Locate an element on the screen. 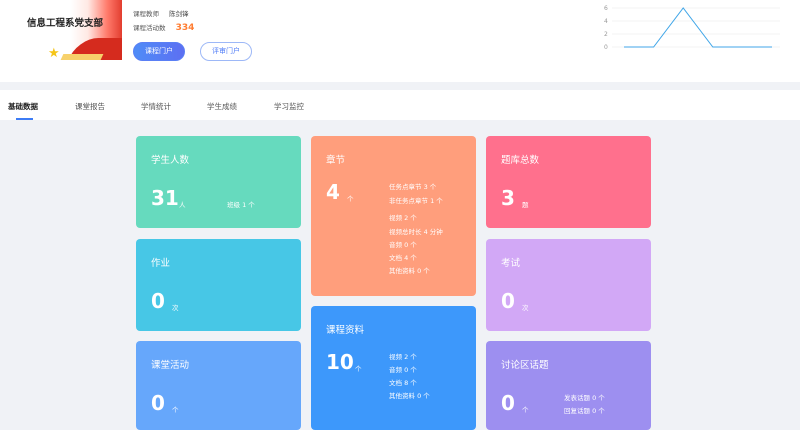  chapter-detail: 非任务点章节 1 个 is located at coordinates (416, 201).